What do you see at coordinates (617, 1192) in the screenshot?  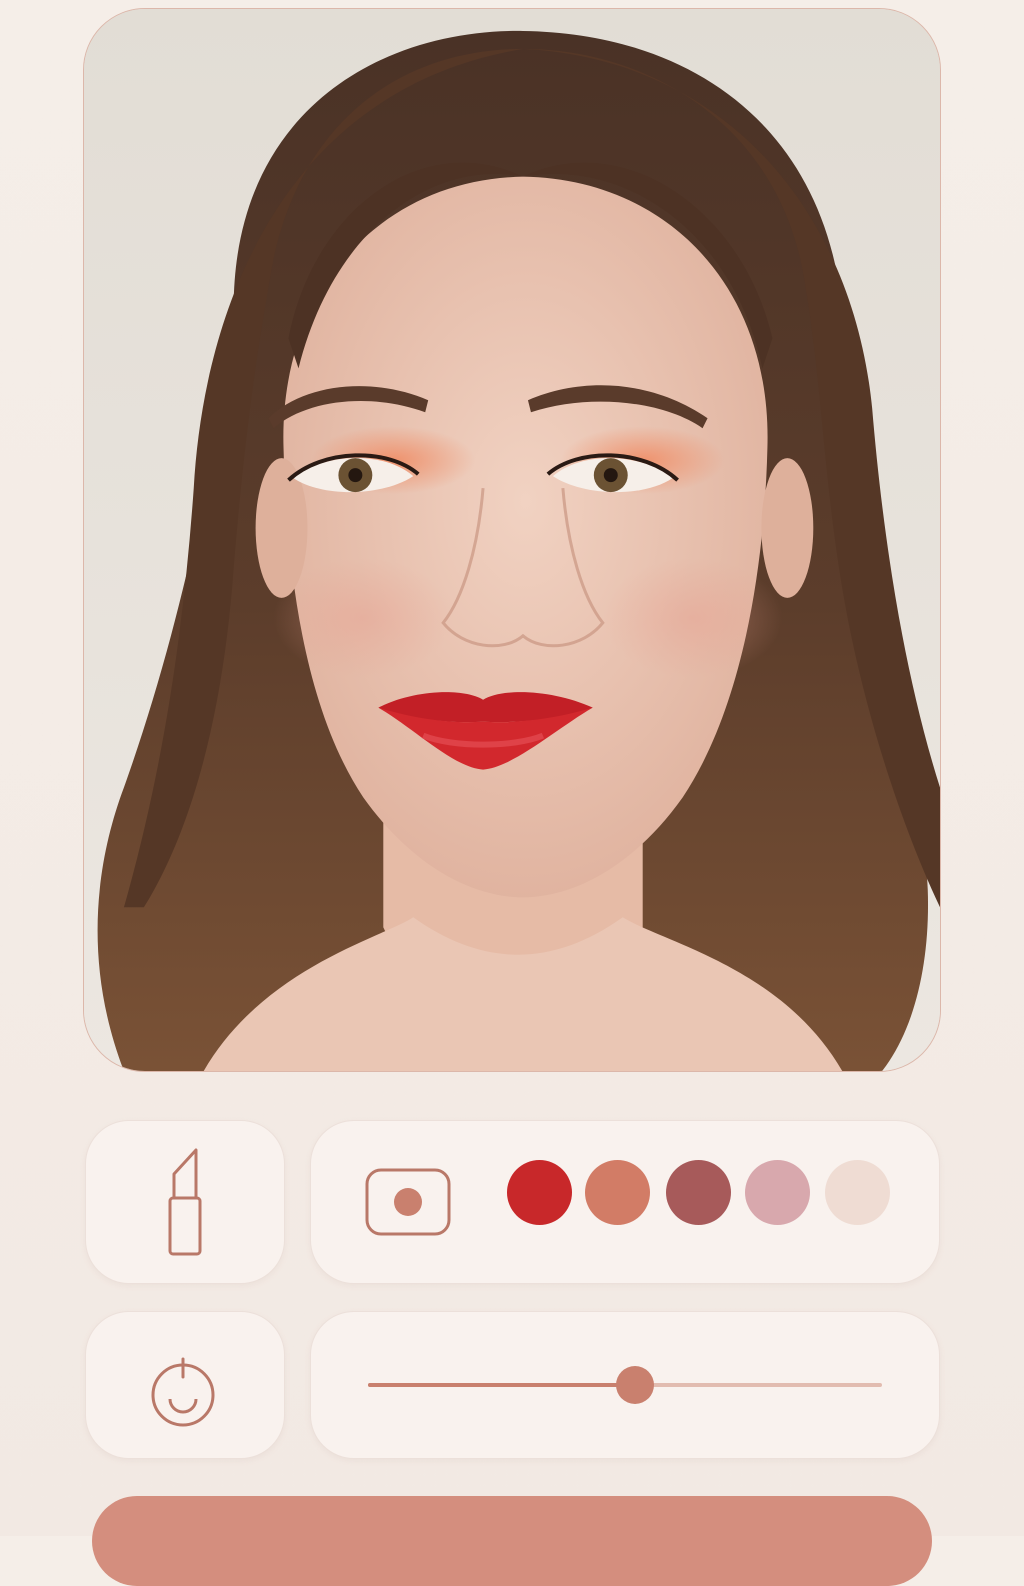 I see `shade-swatch-terracotta` at bounding box center [617, 1192].